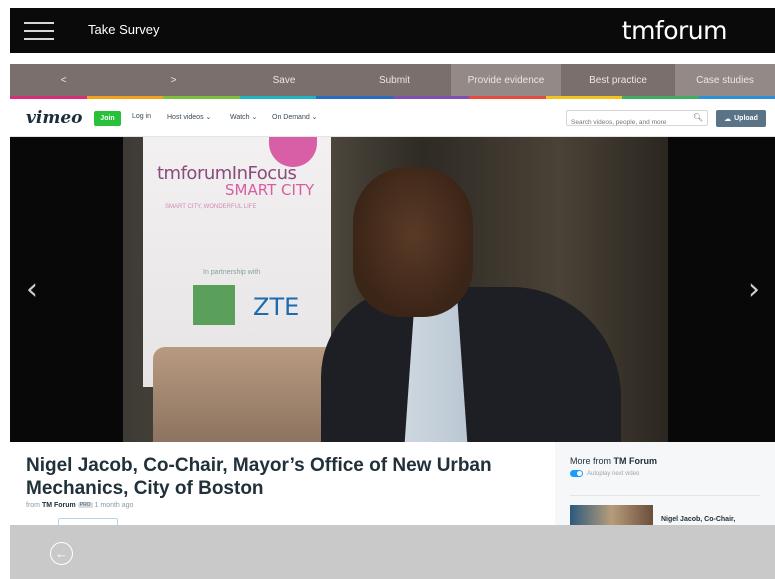 This screenshot has height=579, width=775. I want to click on video-meta: from TM Forum PRO 1 month ago, so click(79, 505).